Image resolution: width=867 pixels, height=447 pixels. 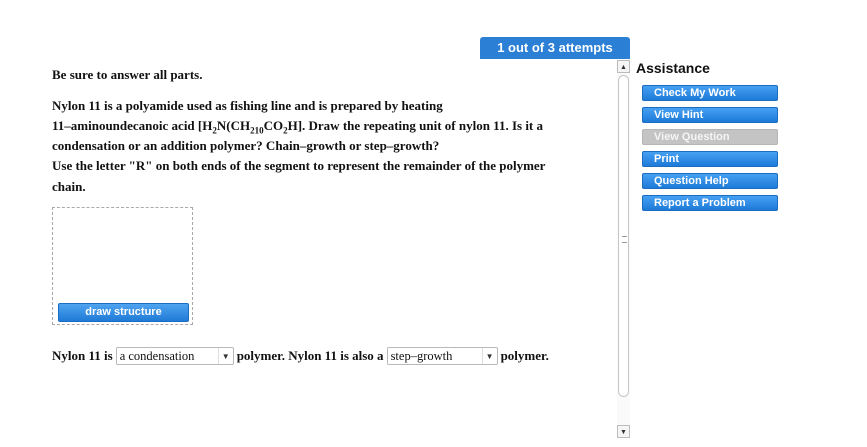 I want to click on vertical-scrollbar: ▲ ▼, so click(x=624, y=249).